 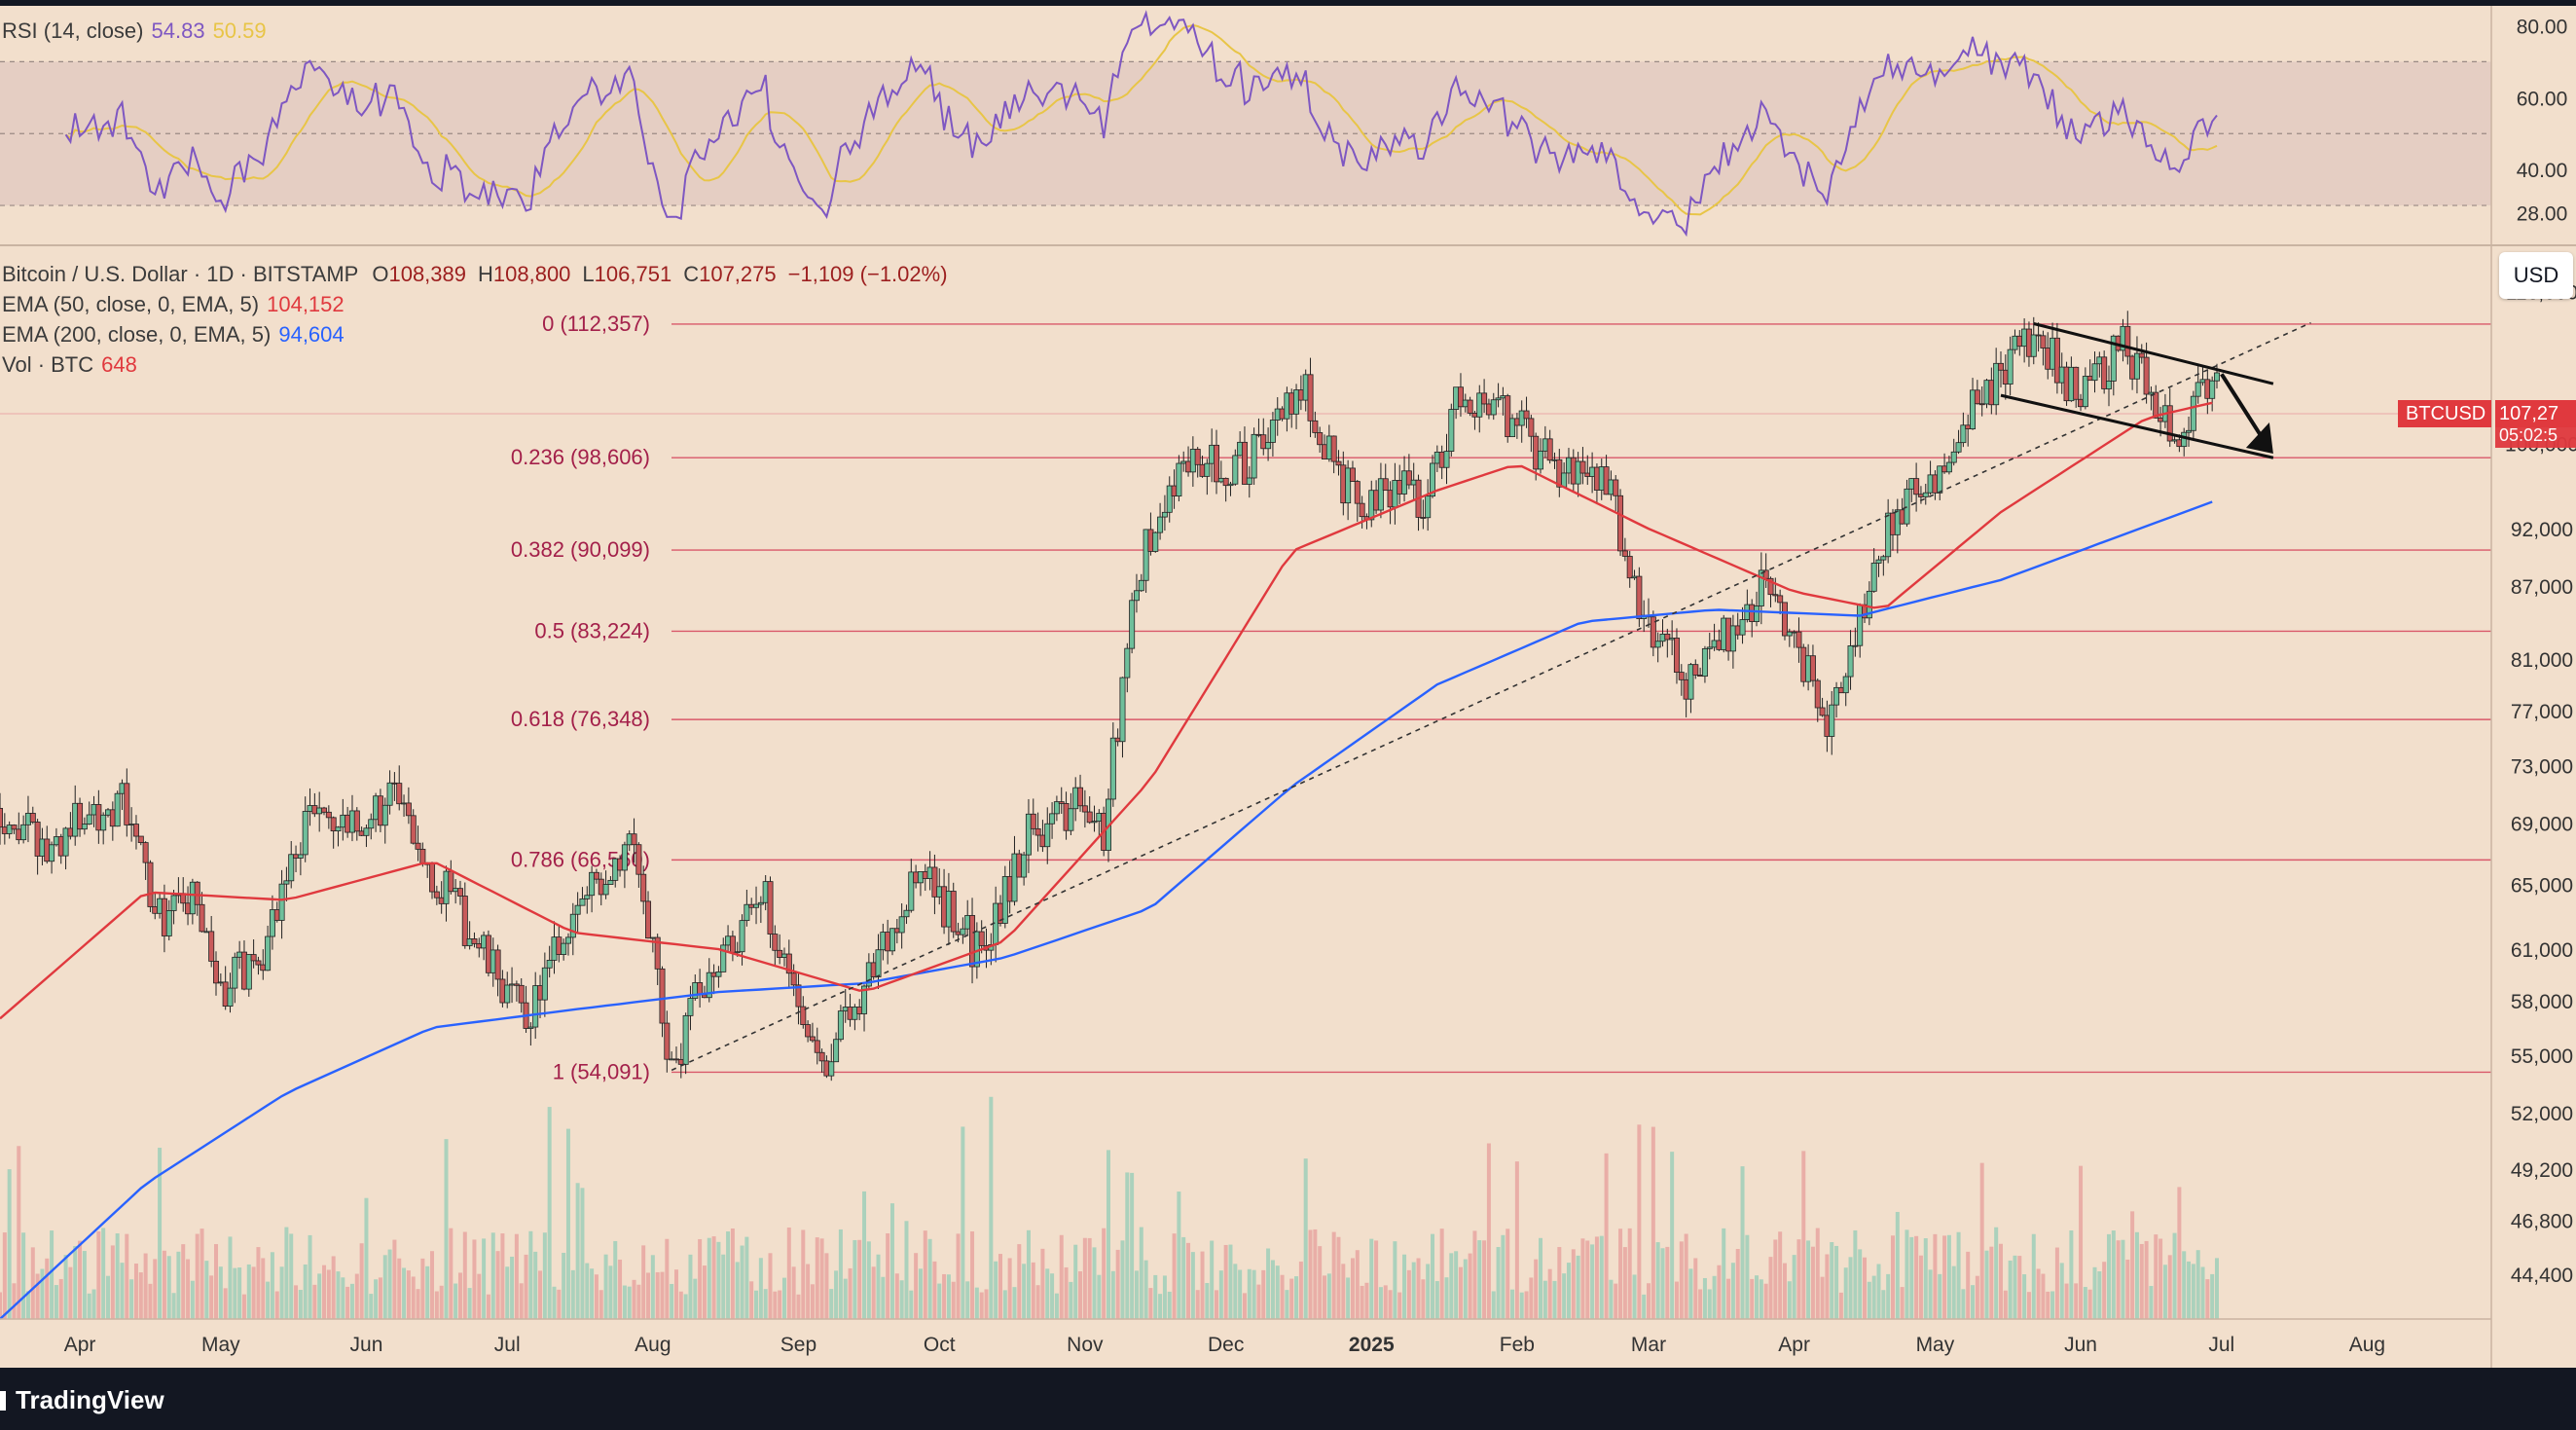 I want to click on volume-legend: Vol · BTC 648, so click(x=73, y=365).